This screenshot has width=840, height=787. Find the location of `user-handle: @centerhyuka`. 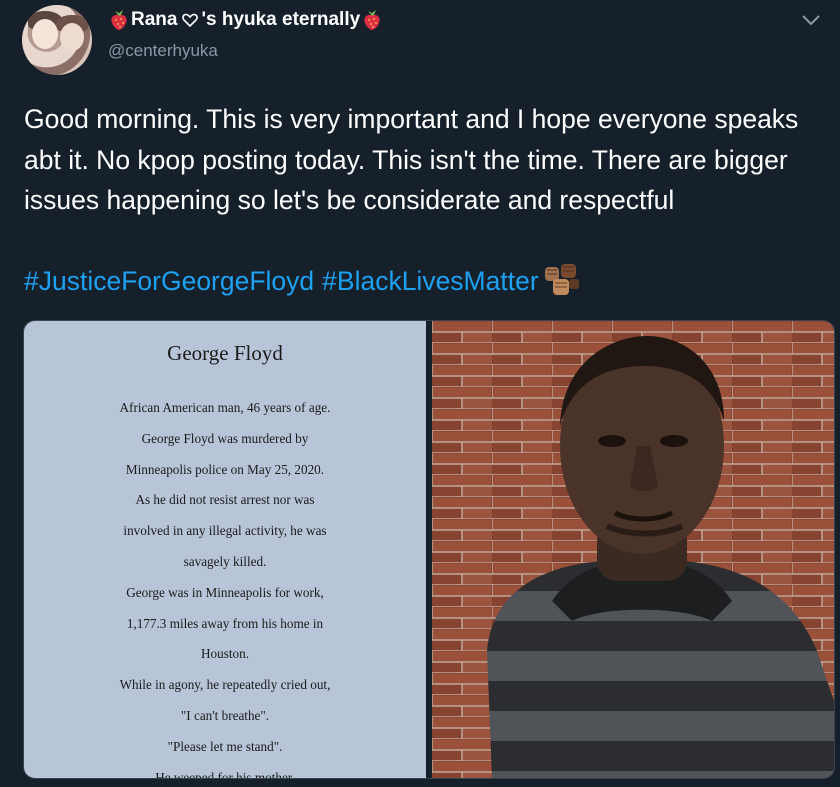

user-handle: @centerhyuka is located at coordinates (163, 51).